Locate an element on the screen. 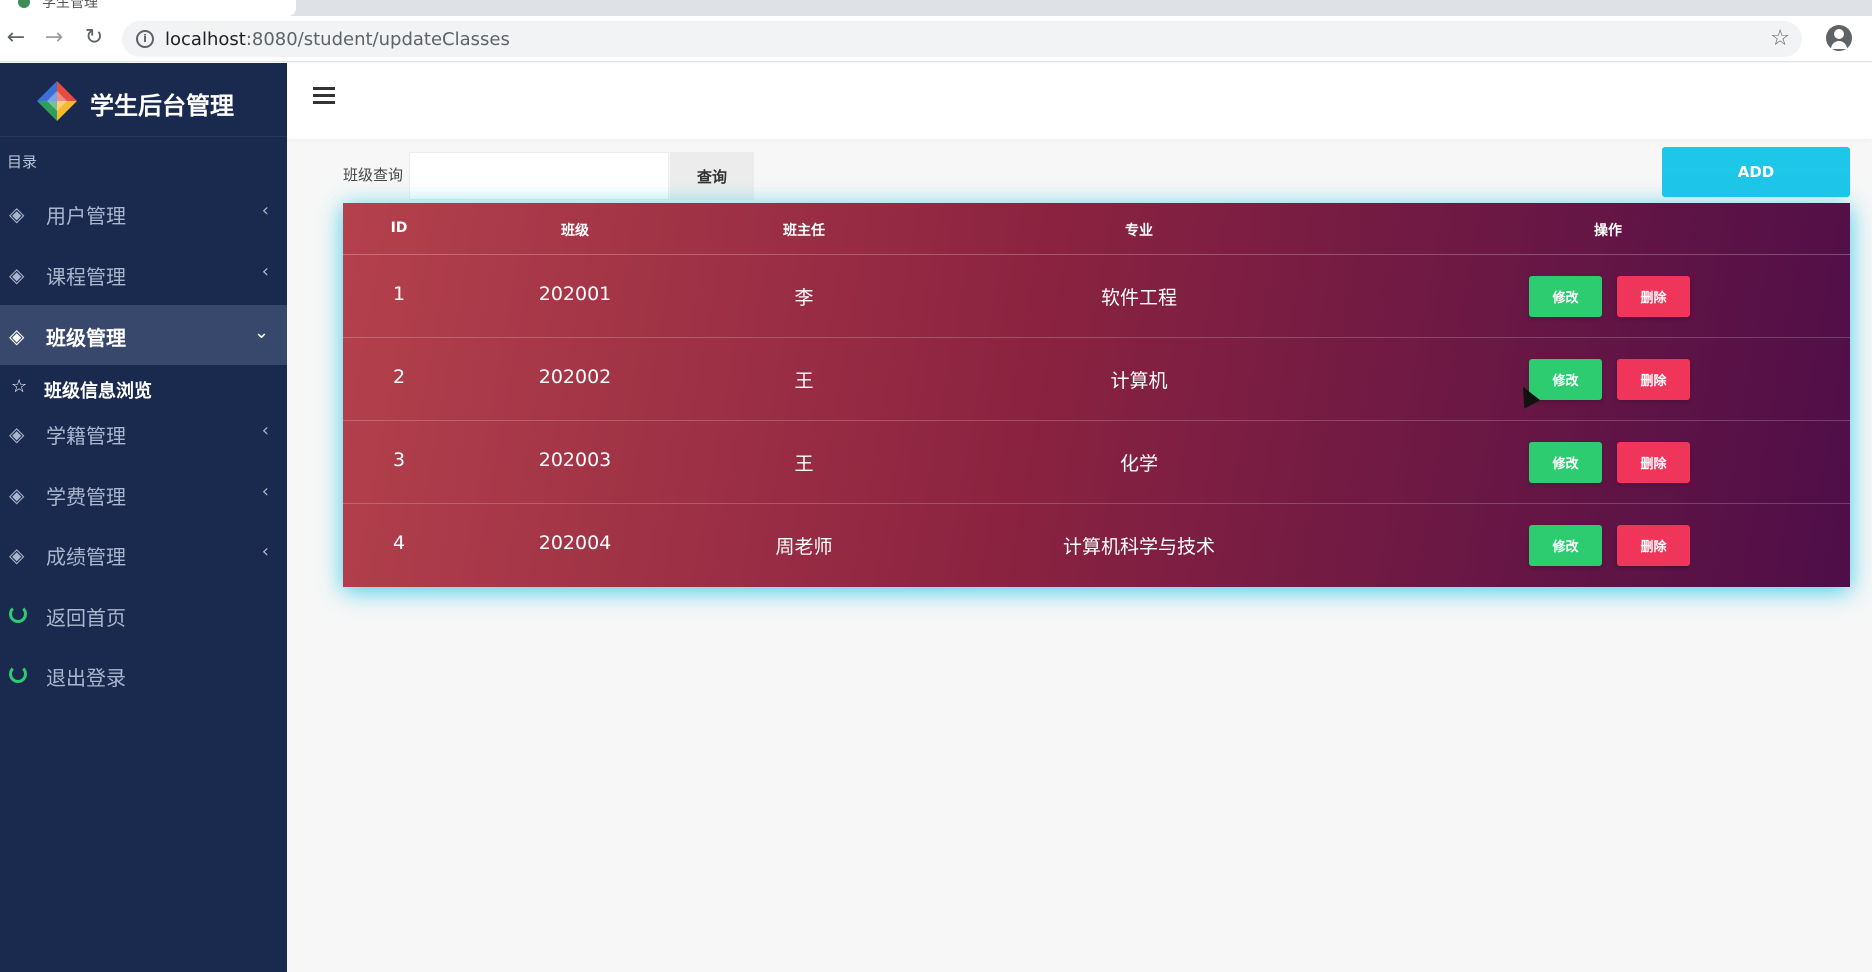 This screenshot has height=972, width=1872. sidebar-item-label: 用户管理 is located at coordinates (86, 216).